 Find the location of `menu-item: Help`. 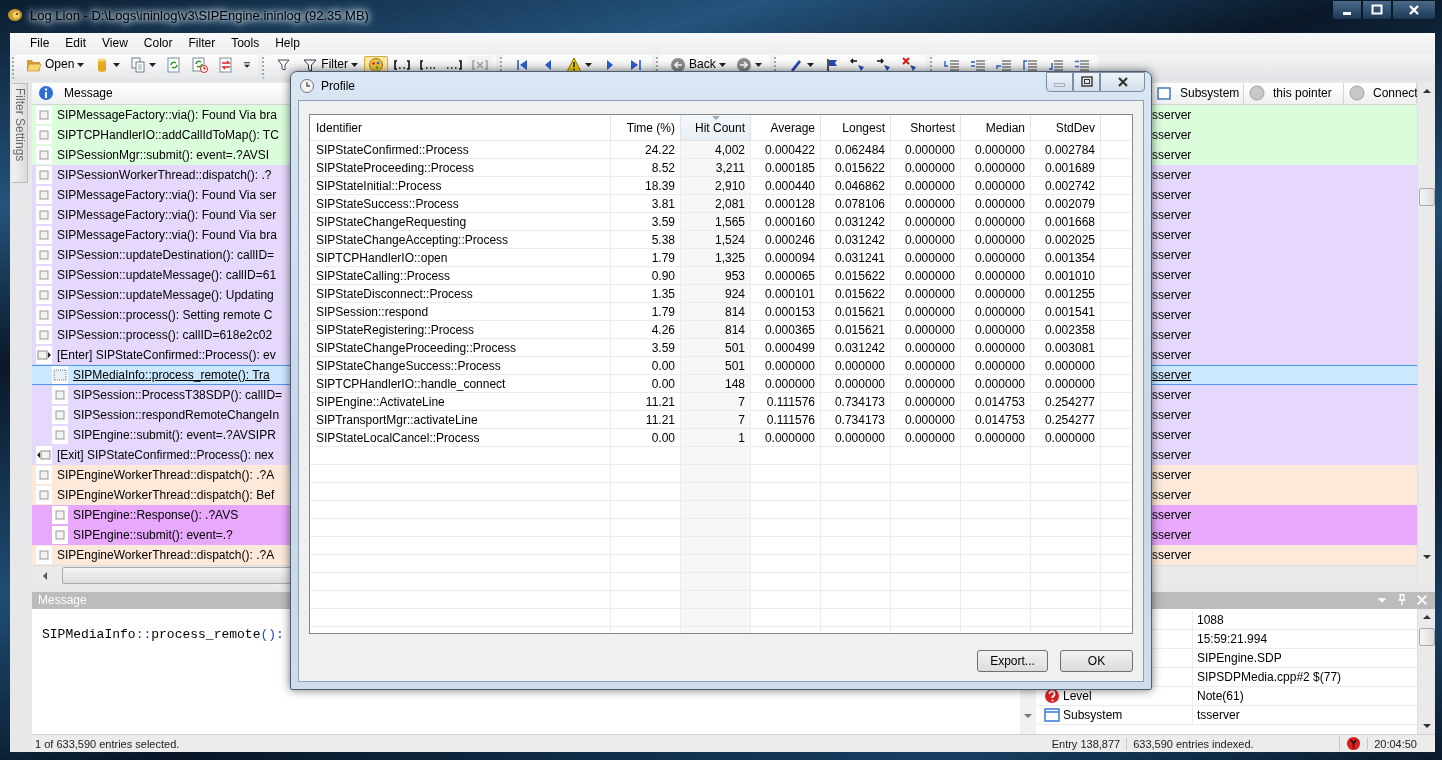

menu-item: Help is located at coordinates (287, 43).